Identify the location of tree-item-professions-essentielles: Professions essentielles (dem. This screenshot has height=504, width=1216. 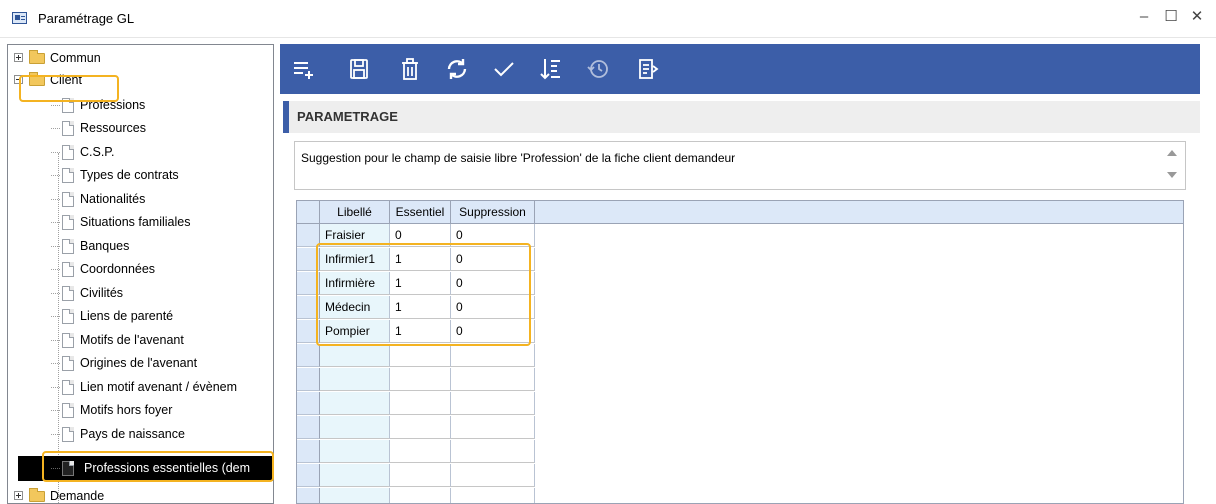
(145, 468).